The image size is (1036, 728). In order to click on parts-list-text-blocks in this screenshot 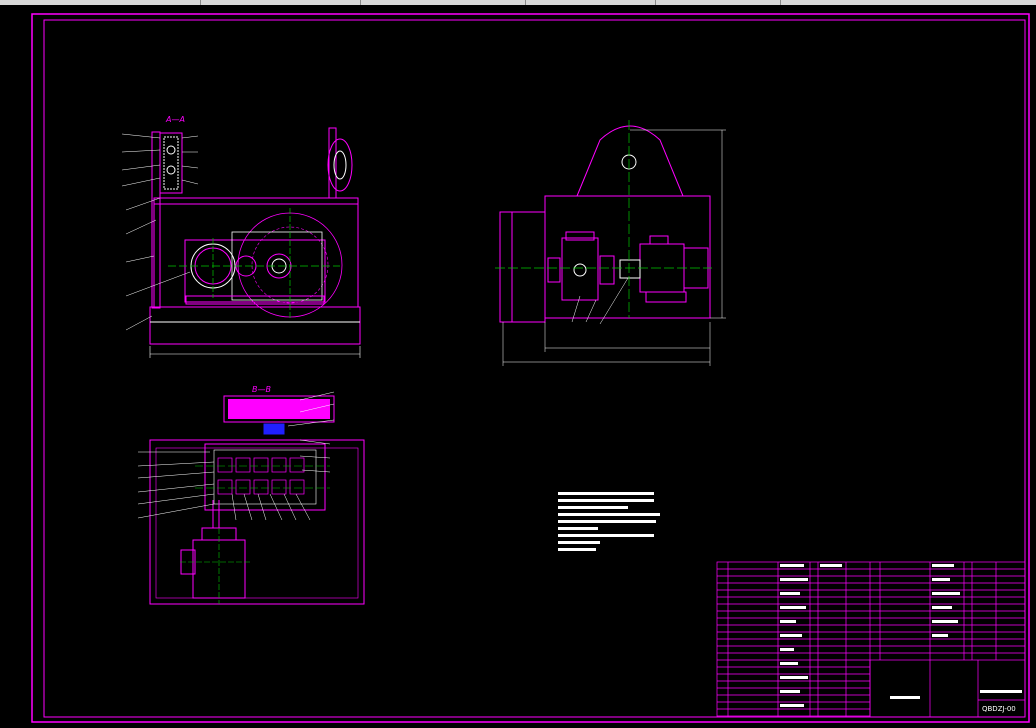, I will do `click(901, 635)`.